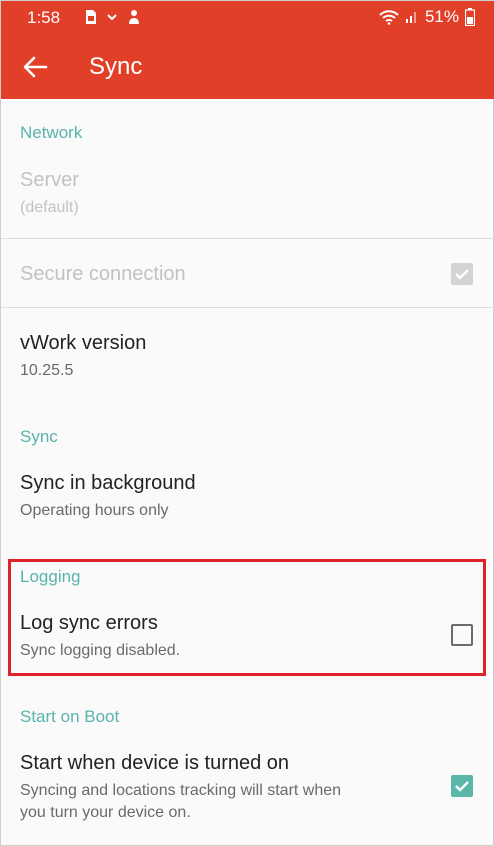 The width and height of the screenshot is (494, 846). What do you see at coordinates (94, 510) in the screenshot?
I see `pref-sync-background-summary: Operating hours only` at bounding box center [94, 510].